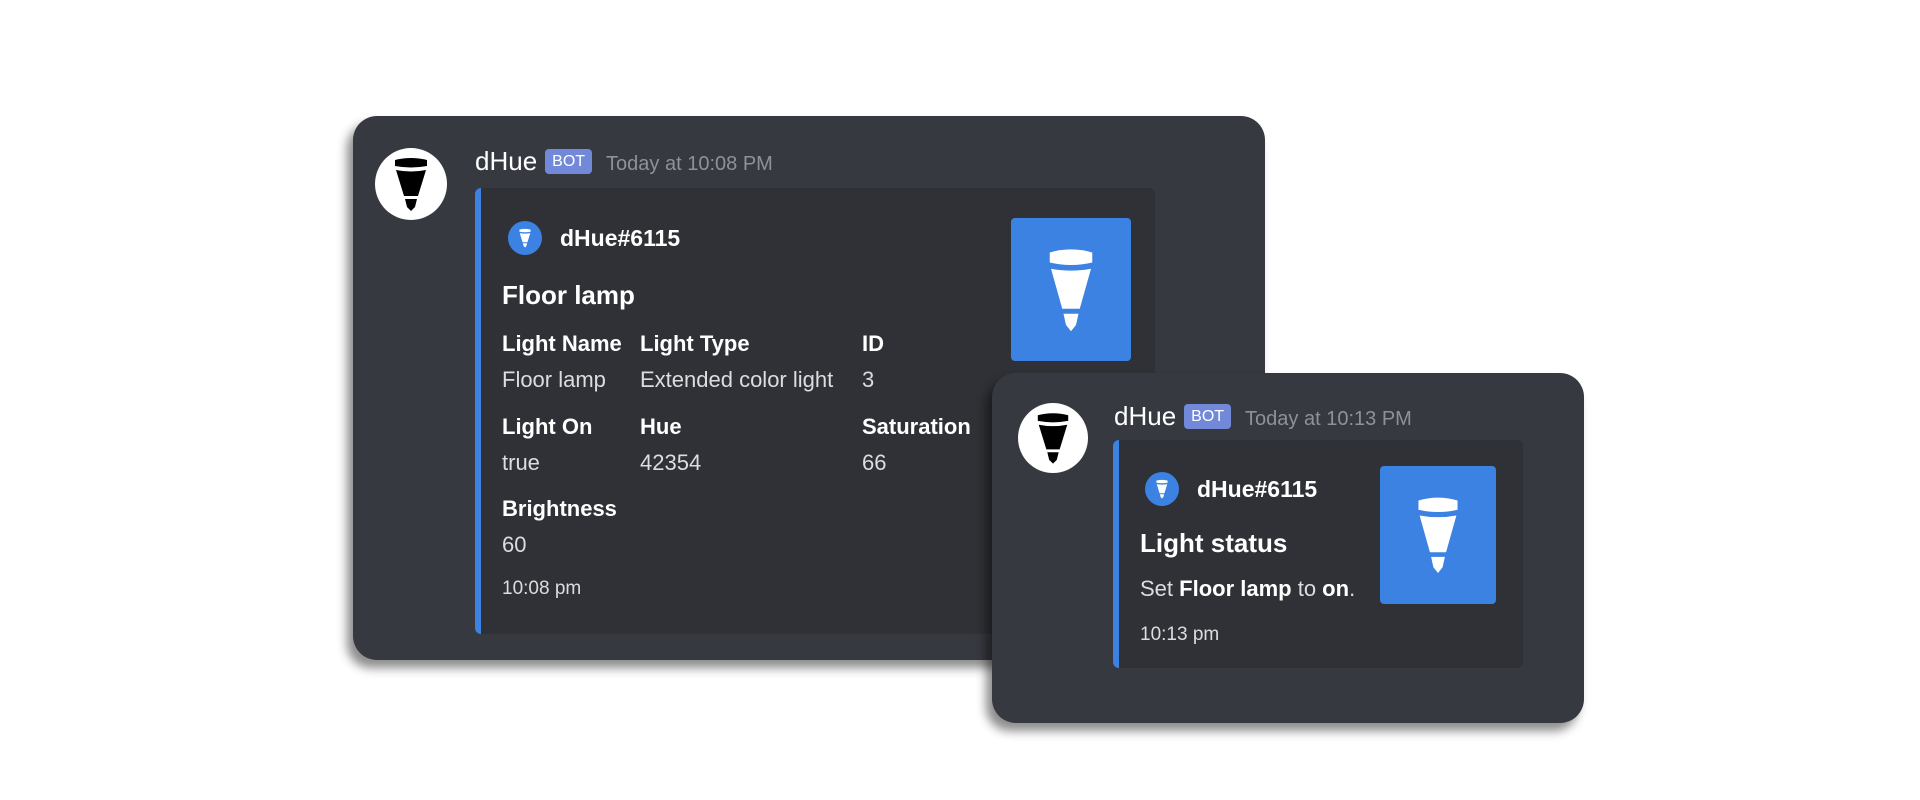 The height and width of the screenshot is (800, 1920). What do you see at coordinates (1328, 419) in the screenshot?
I see `message-timestamp: Today at 10:13 PM` at bounding box center [1328, 419].